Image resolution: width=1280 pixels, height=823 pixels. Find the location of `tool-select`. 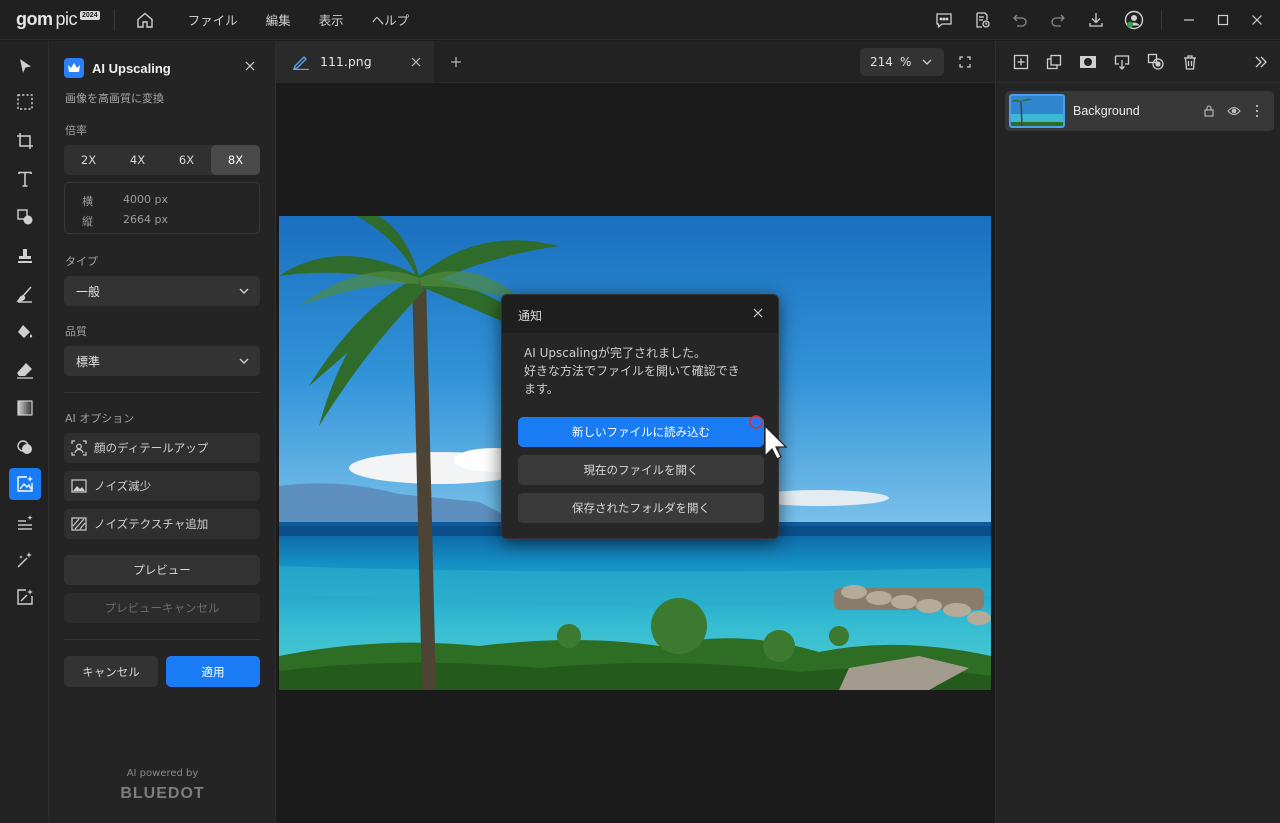

tool-select is located at coordinates (25, 66).